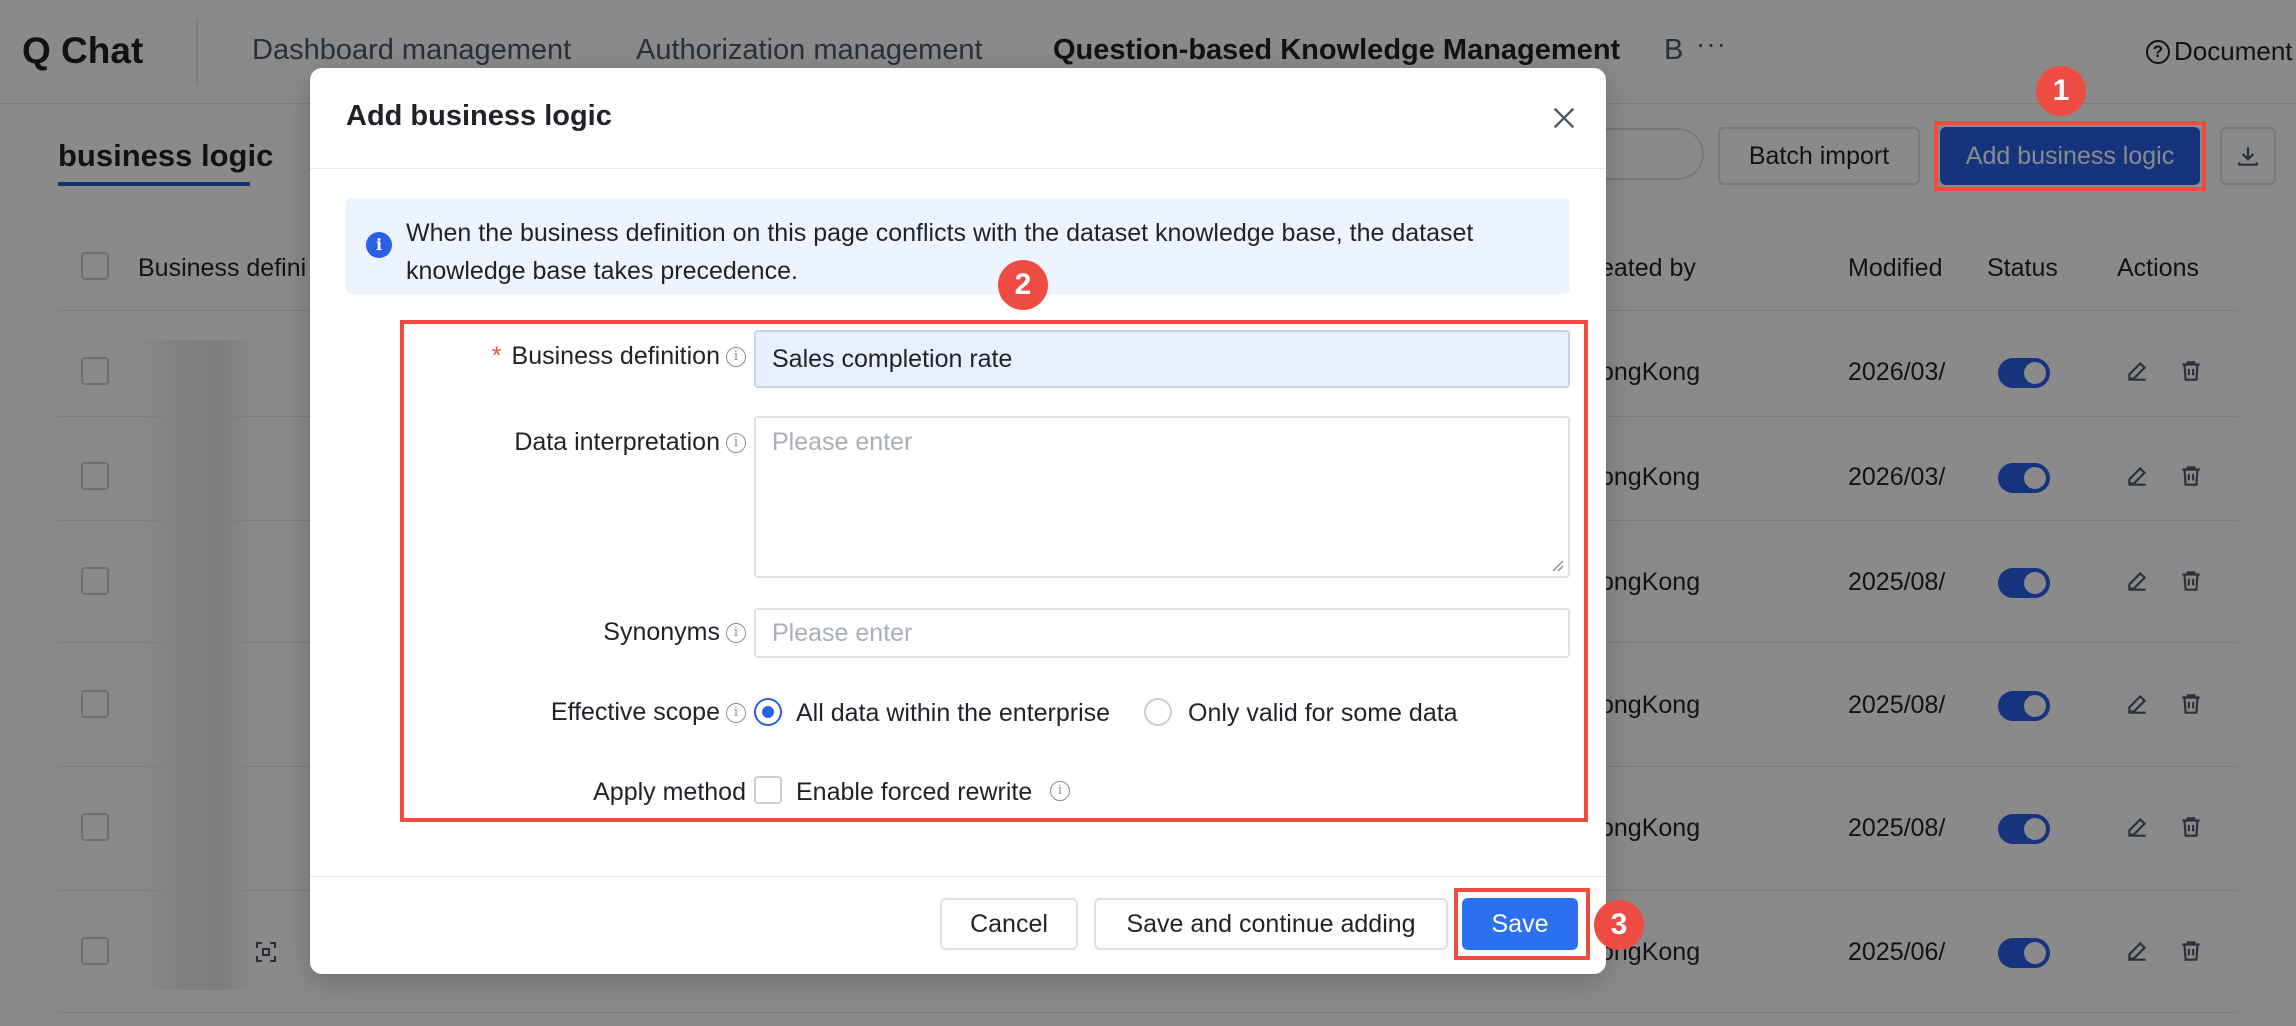 The width and height of the screenshot is (2296, 1026). What do you see at coordinates (1619, 925) in the screenshot?
I see `step-badge-3: 3` at bounding box center [1619, 925].